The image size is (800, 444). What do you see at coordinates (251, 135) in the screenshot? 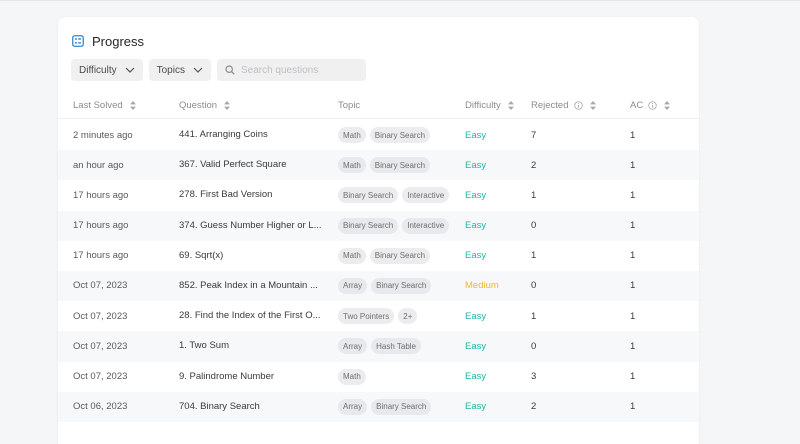
I see `question-link: 441. Arranging Coins` at bounding box center [251, 135].